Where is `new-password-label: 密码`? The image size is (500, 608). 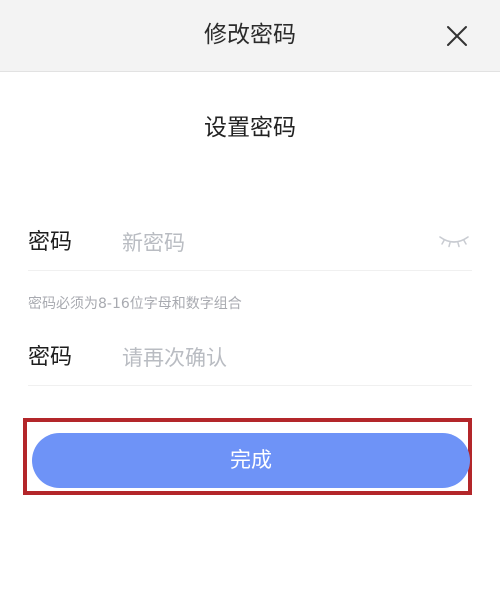 new-password-label: 密码 is located at coordinates (50, 242).